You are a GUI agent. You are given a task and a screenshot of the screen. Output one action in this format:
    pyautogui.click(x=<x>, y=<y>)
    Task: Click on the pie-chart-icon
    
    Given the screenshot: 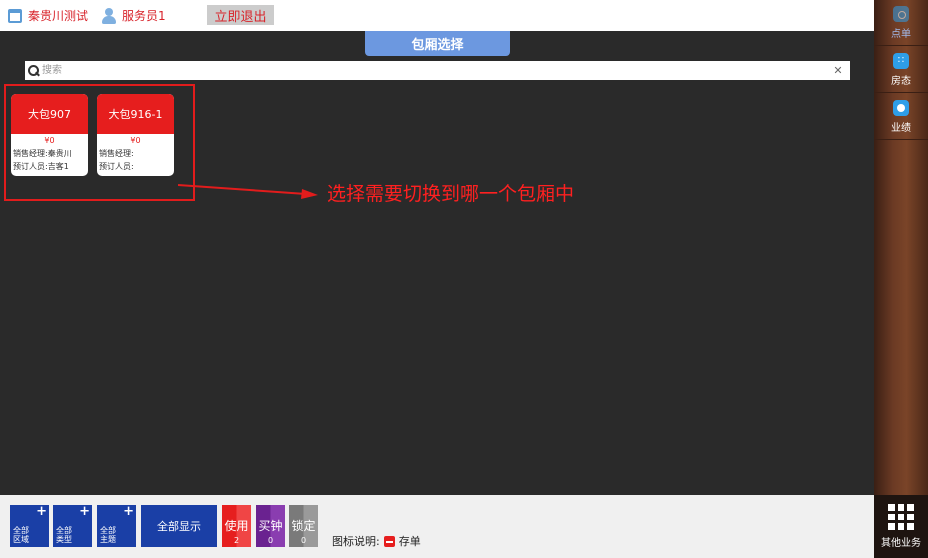 What is the action you would take?
    pyautogui.click(x=901, y=107)
    